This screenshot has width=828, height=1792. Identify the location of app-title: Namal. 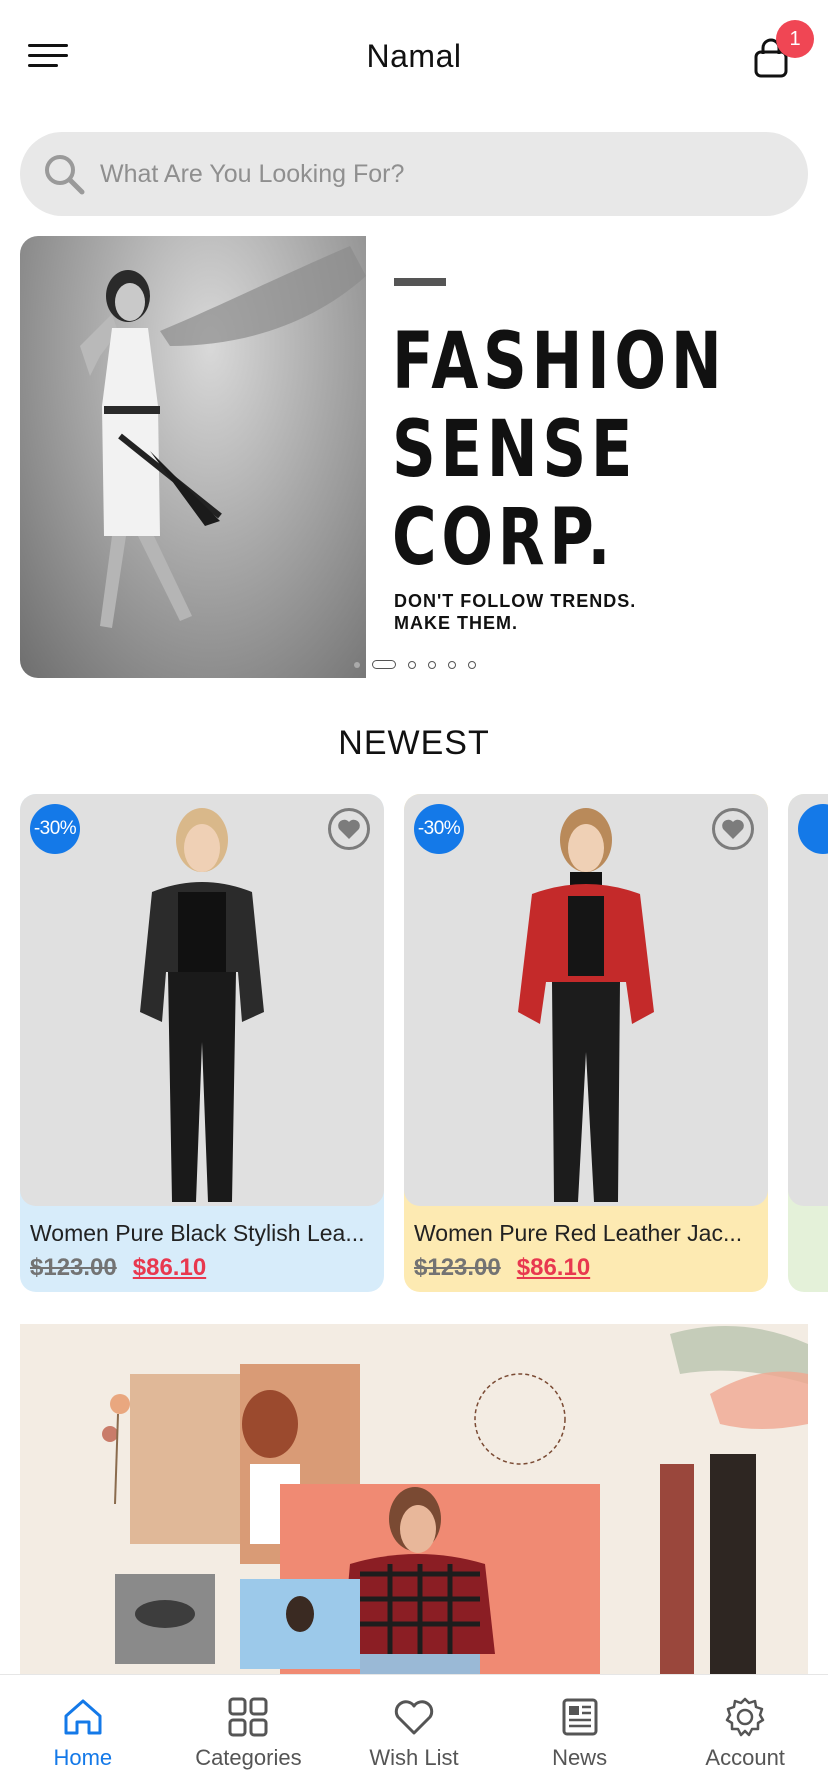
(414, 56).